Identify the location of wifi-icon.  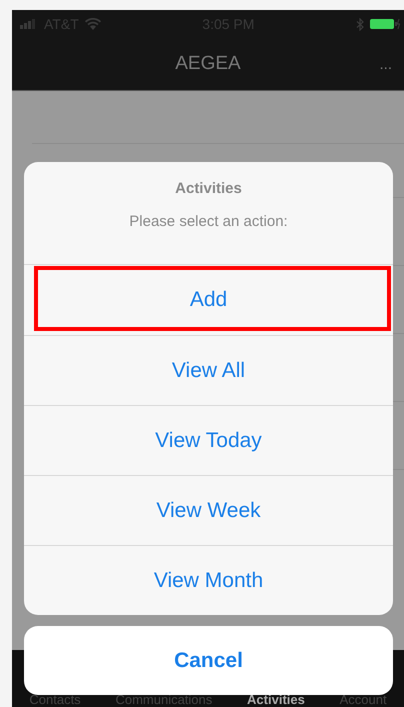
(92, 24).